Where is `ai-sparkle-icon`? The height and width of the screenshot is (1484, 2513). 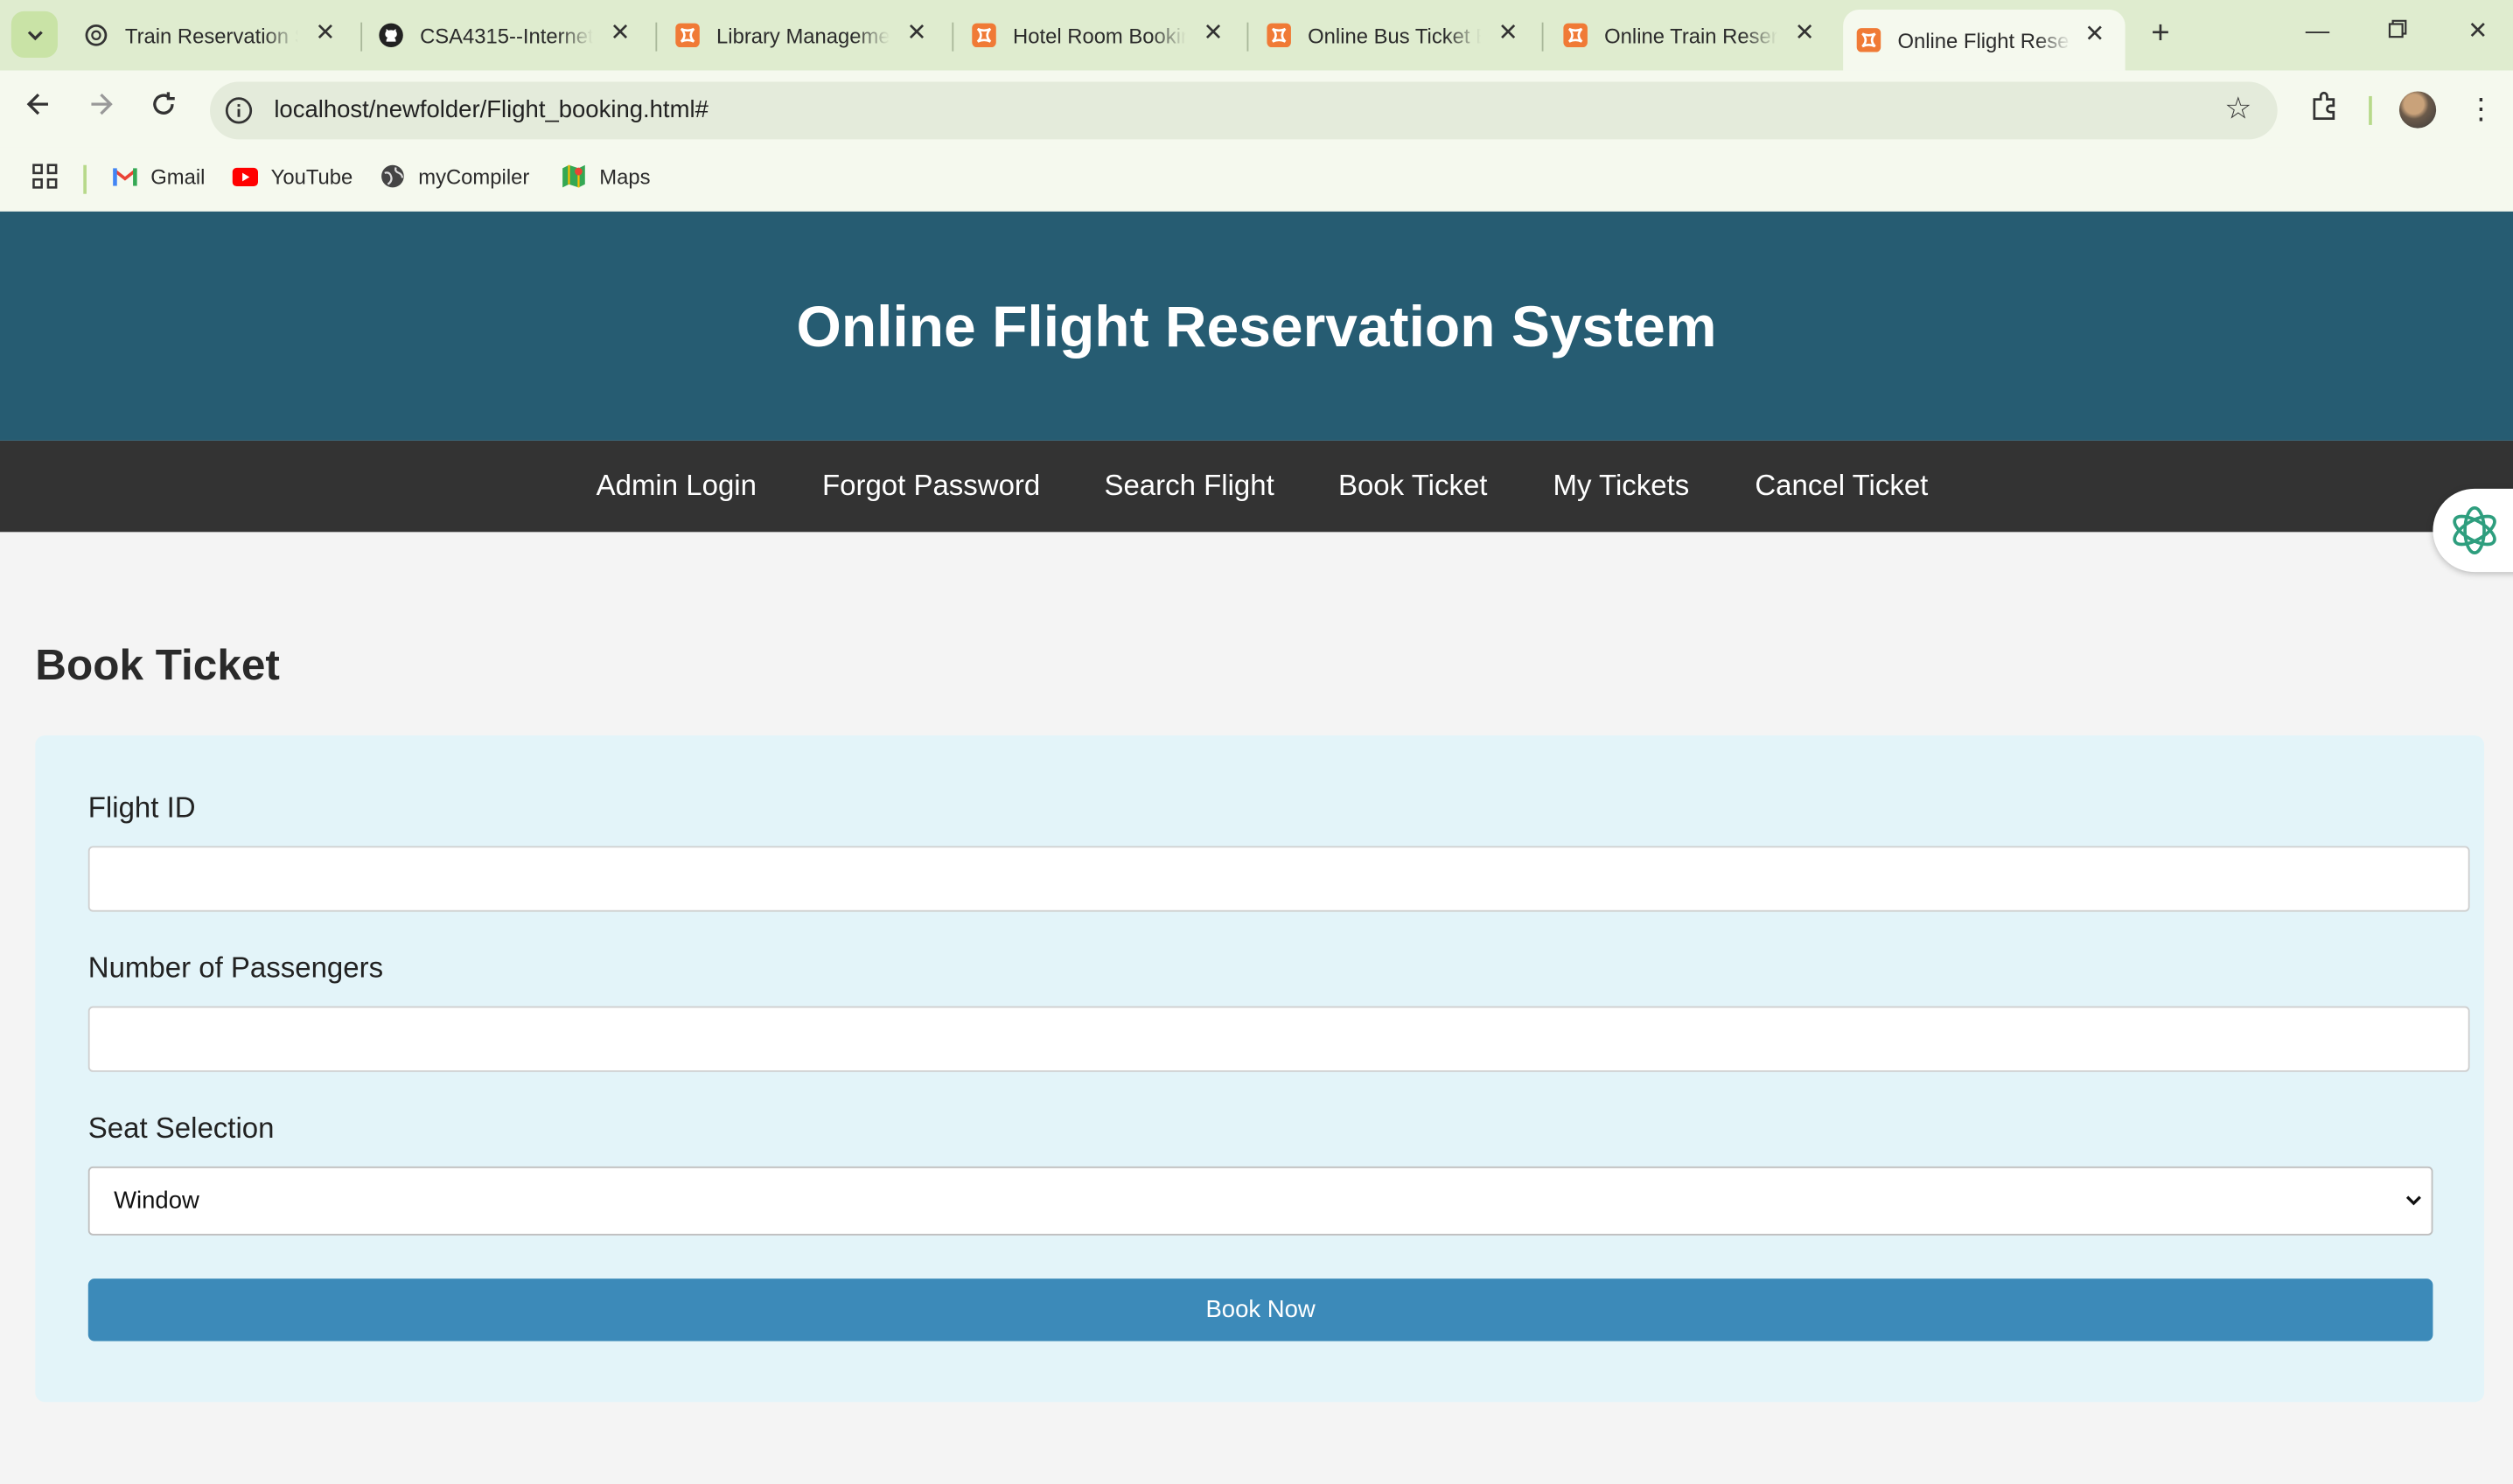 ai-sparkle-icon is located at coordinates (2475, 530).